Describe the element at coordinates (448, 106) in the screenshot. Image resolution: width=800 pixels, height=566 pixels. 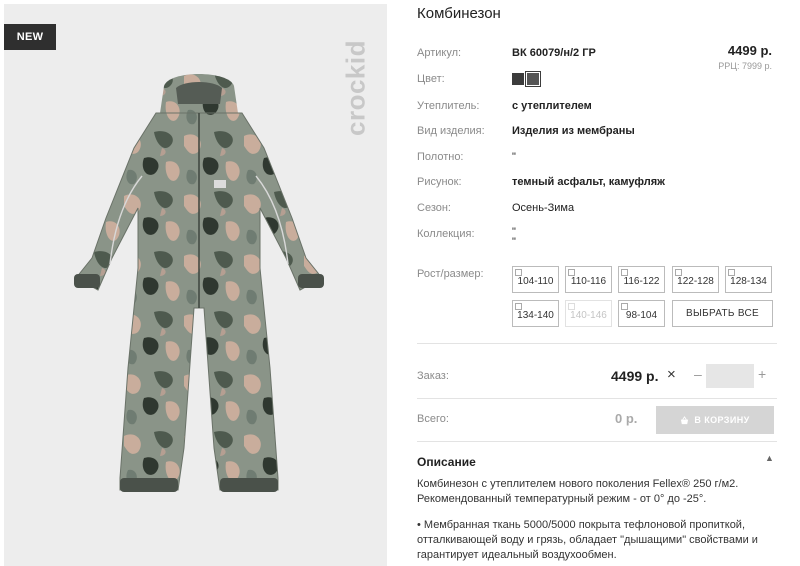
I see `insulation-label: Утеплитель:` at that location.